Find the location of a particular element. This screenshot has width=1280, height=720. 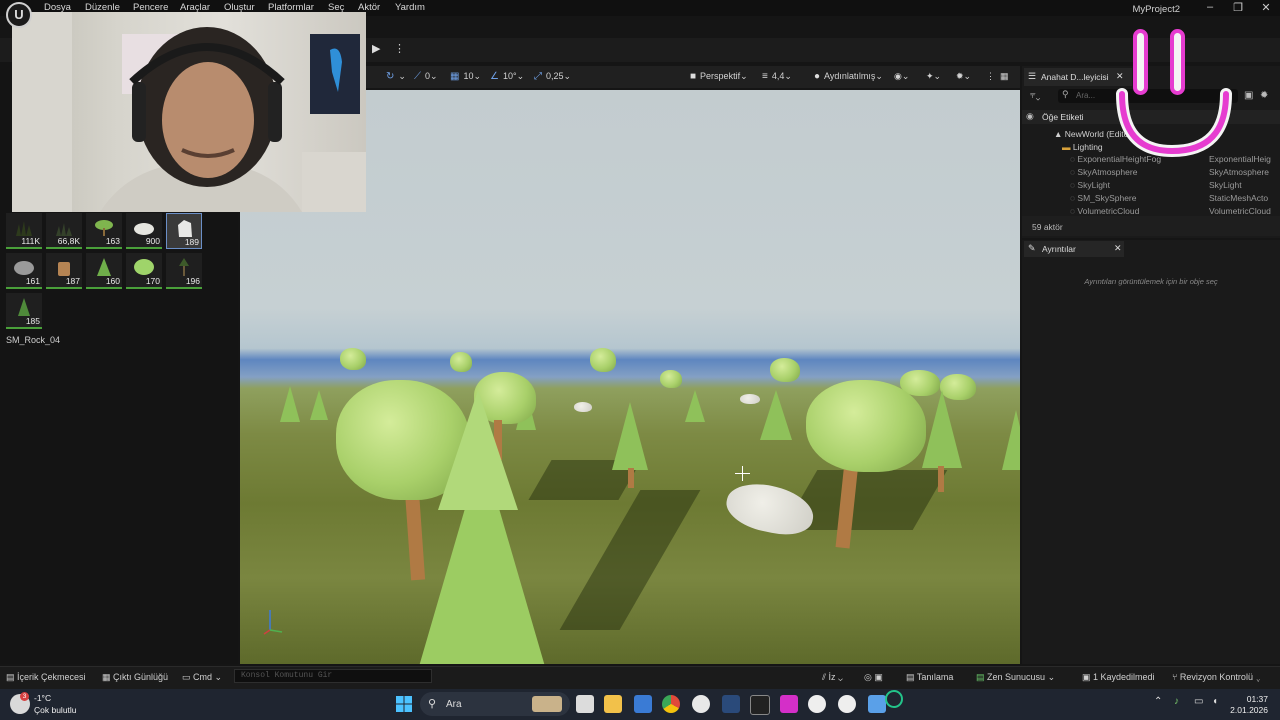

store-icon is located at coordinates (643, 704).